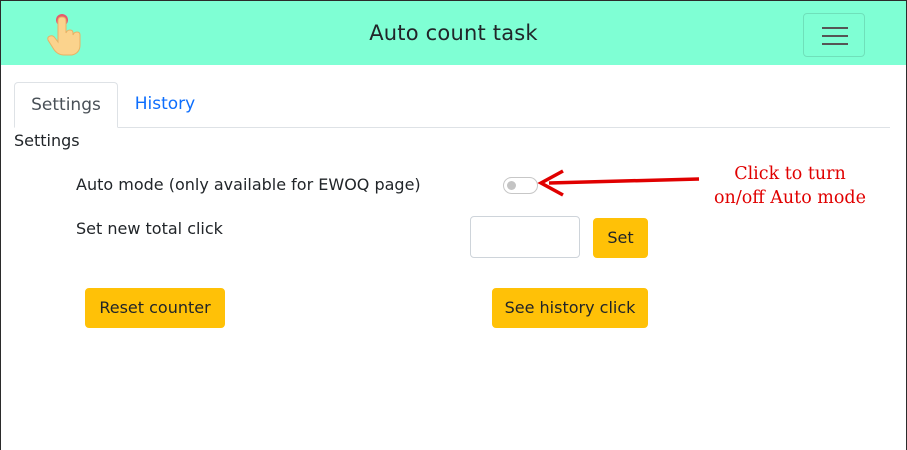 Image resolution: width=907 pixels, height=450 pixels. What do you see at coordinates (165, 105) in the screenshot?
I see `tab-history: History` at bounding box center [165, 105].